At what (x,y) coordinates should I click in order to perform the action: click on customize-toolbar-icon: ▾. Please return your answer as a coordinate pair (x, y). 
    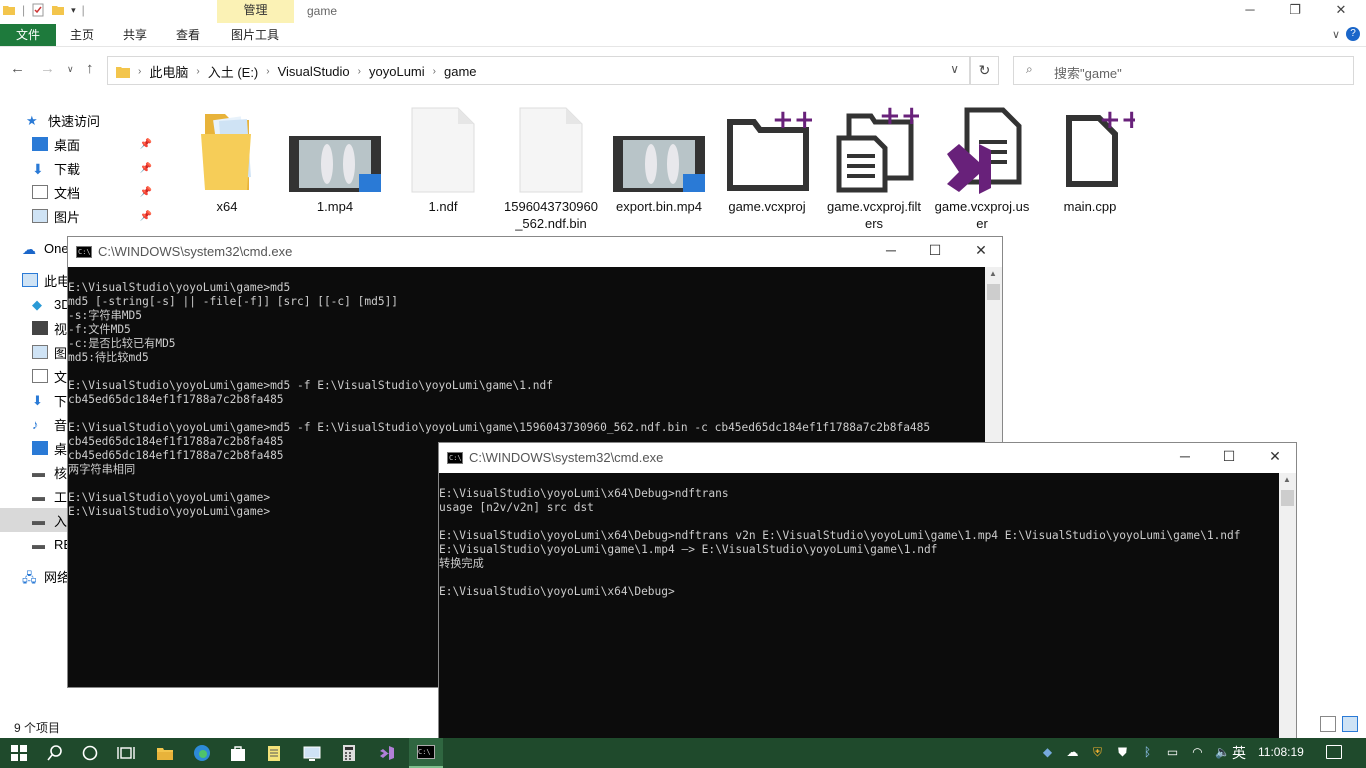
    Looking at the image, I should click on (73, 10).